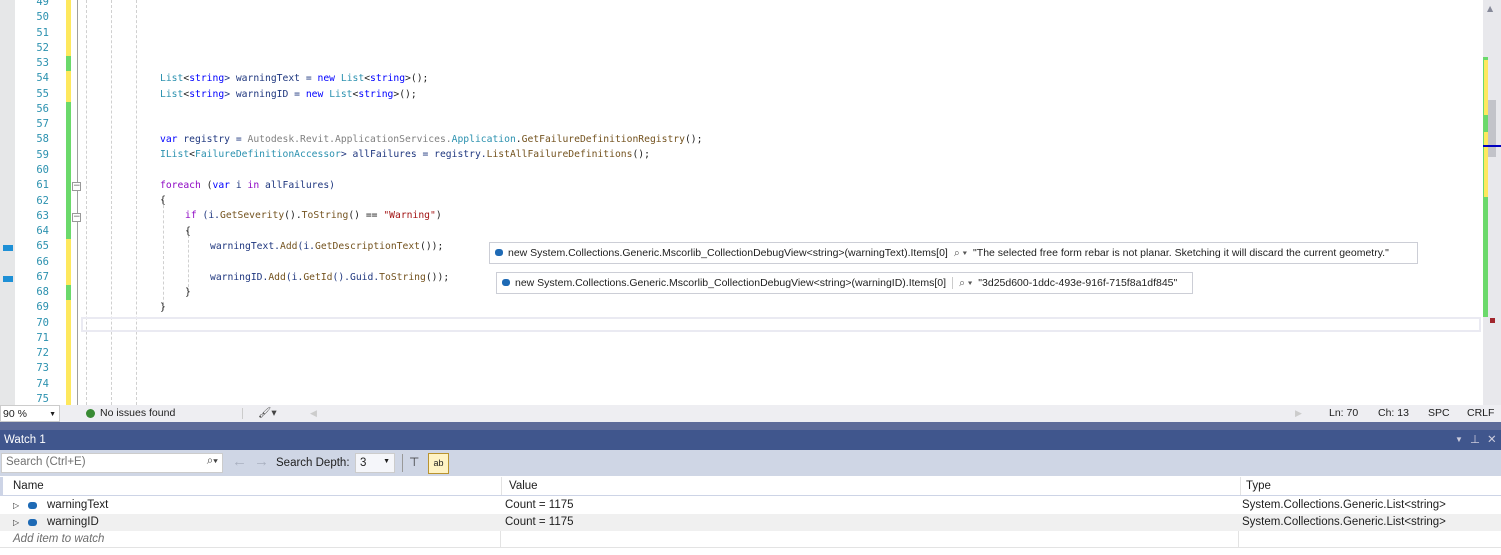 This screenshot has width=1501, height=555. Describe the element at coordinates (206, 185) in the screenshot. I see `tok: (` at that location.